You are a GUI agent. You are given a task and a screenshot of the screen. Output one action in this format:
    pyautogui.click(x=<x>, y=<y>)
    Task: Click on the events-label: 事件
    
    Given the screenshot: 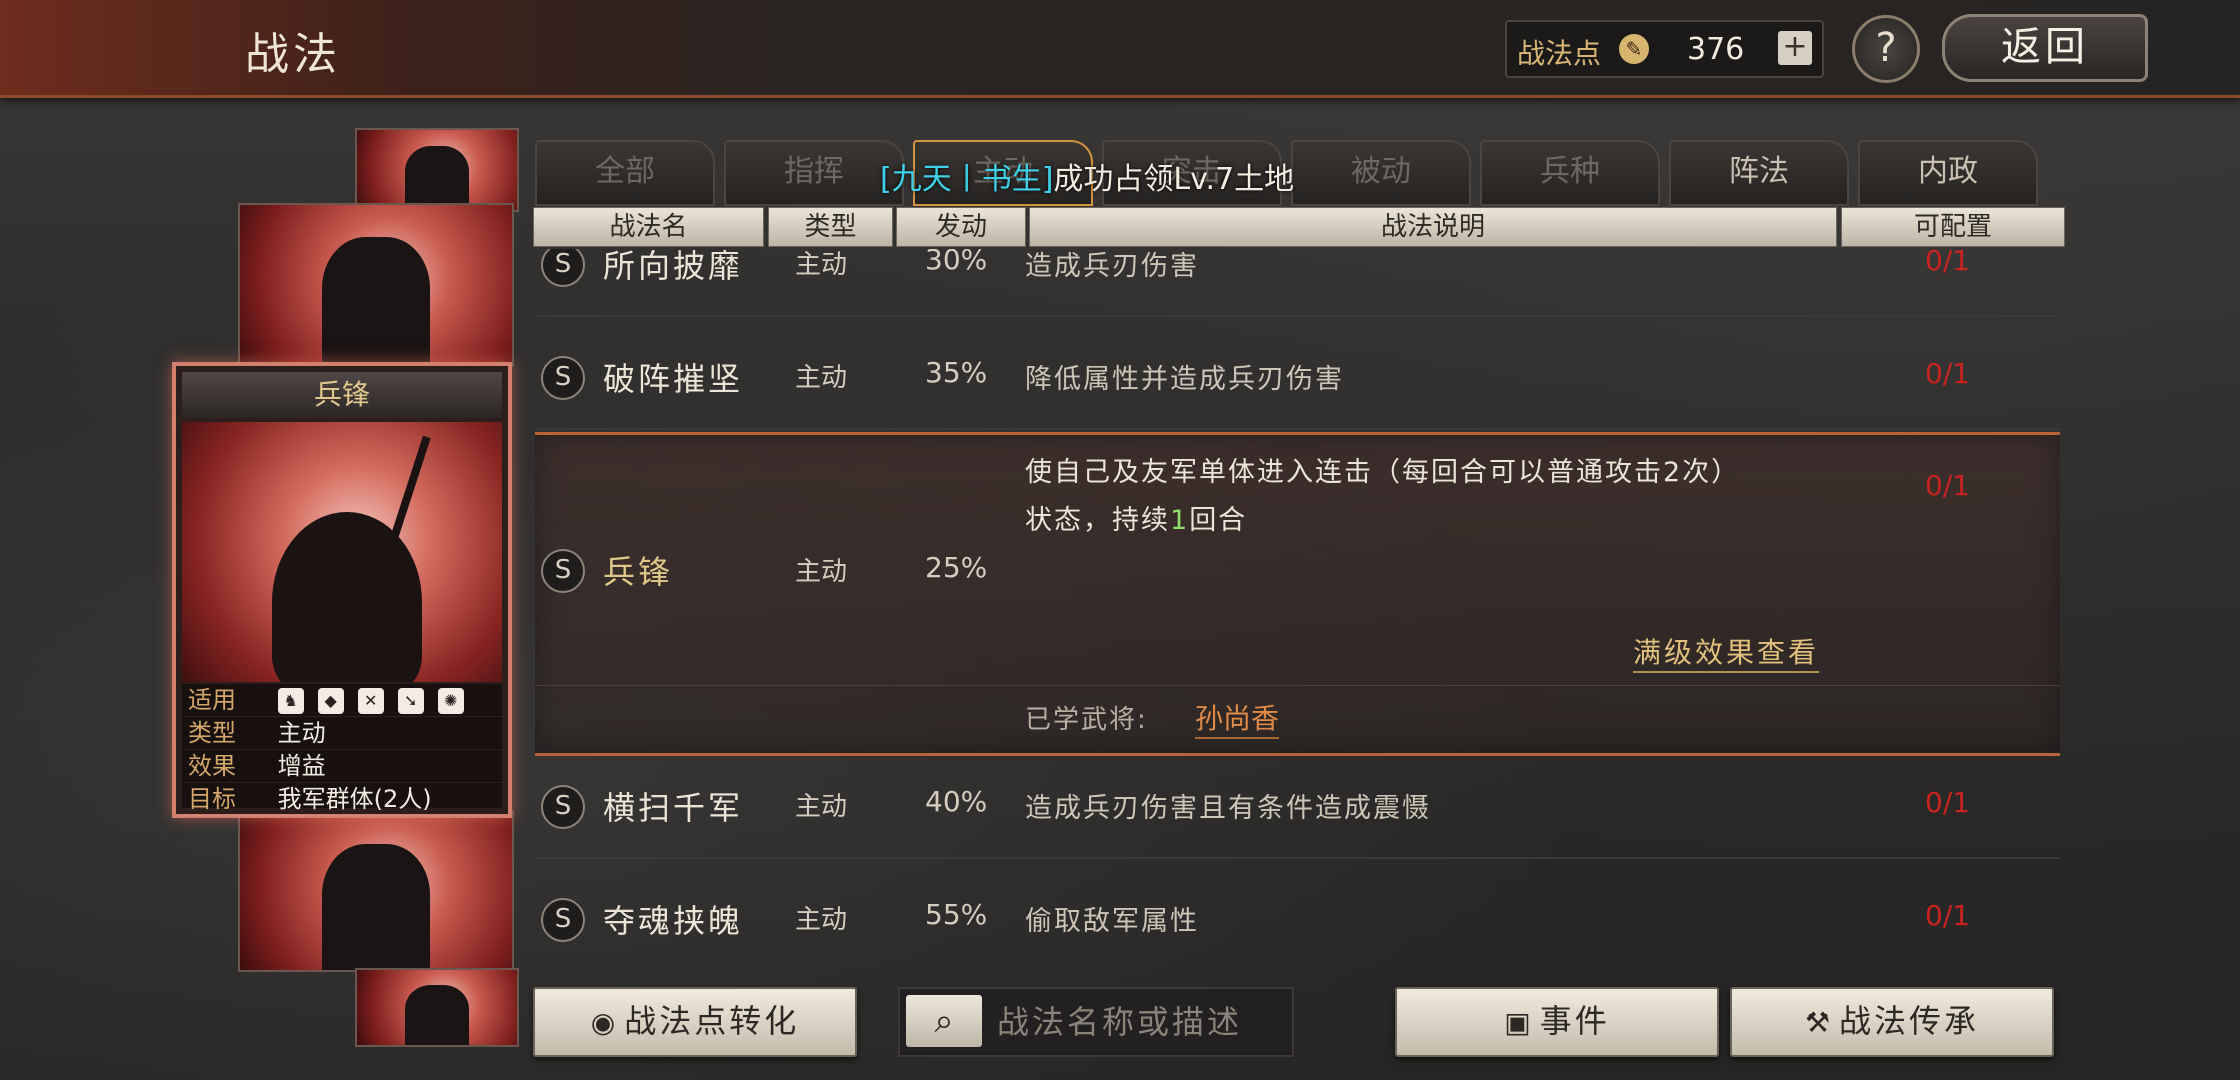 What is the action you would take?
    pyautogui.click(x=1574, y=1021)
    